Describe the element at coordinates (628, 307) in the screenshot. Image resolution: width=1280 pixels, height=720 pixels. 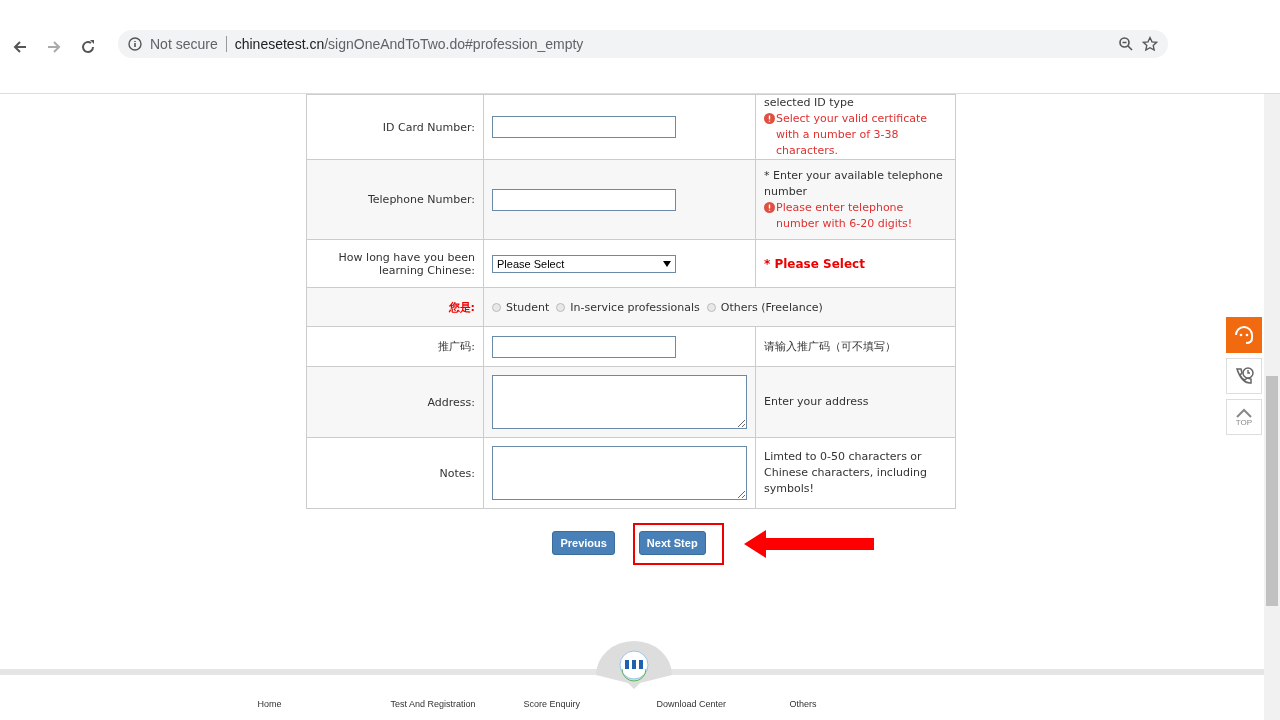
I see `radio-option: In-service professionals` at that location.